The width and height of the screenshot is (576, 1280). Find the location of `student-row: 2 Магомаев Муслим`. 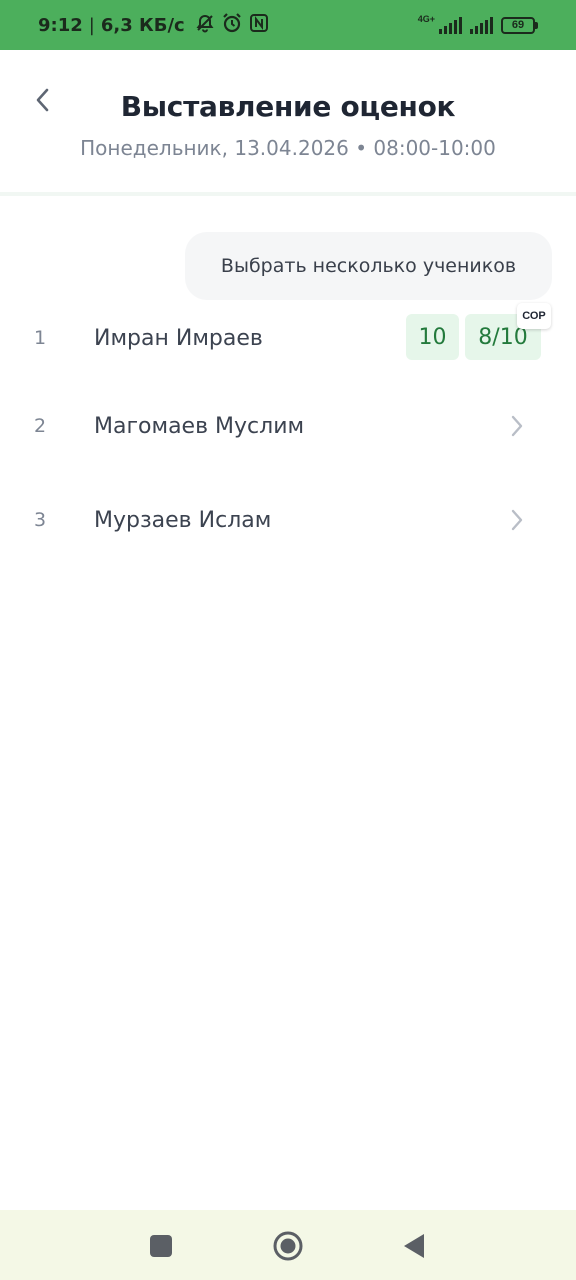

student-row: 2 Магомаев Муслим is located at coordinates (288, 426).